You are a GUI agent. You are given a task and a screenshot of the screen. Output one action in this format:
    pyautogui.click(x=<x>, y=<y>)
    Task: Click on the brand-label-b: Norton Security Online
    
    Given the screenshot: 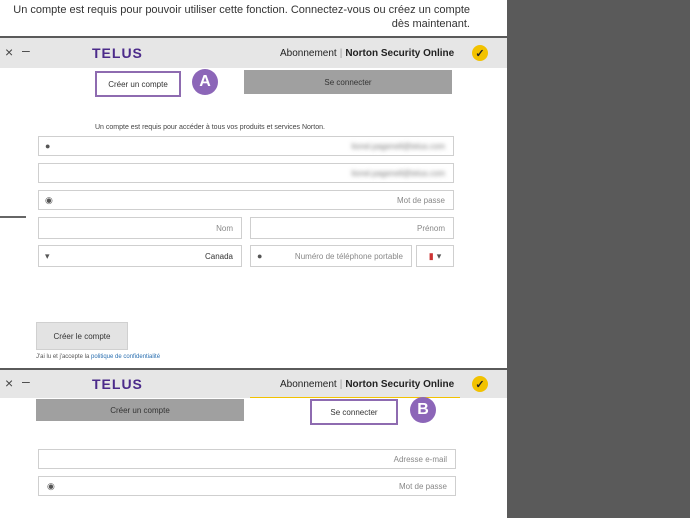 What is the action you would take?
    pyautogui.click(x=400, y=384)
    